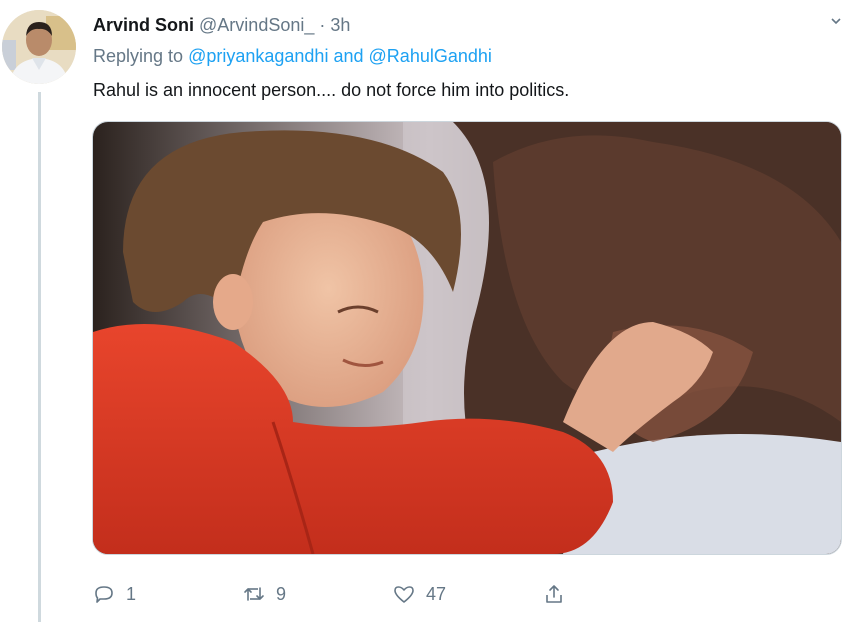 The height and width of the screenshot is (633, 850). What do you see at coordinates (348, 56) in the screenshot?
I see `mention-and: and` at bounding box center [348, 56].